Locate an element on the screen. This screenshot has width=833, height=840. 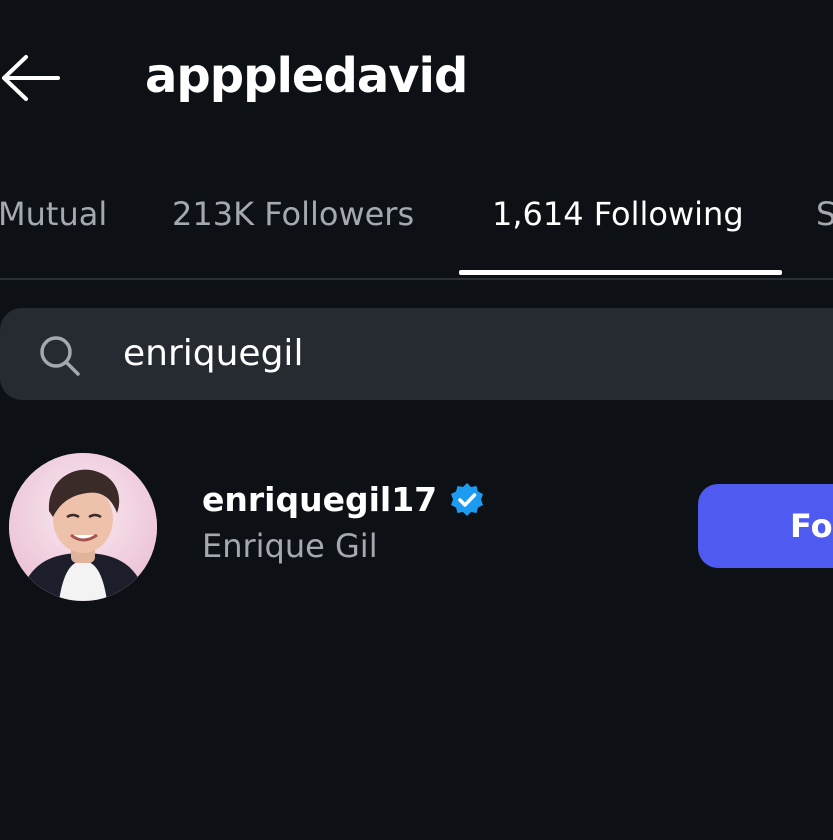
tab-followers: 213K Followers is located at coordinates (293, 214).